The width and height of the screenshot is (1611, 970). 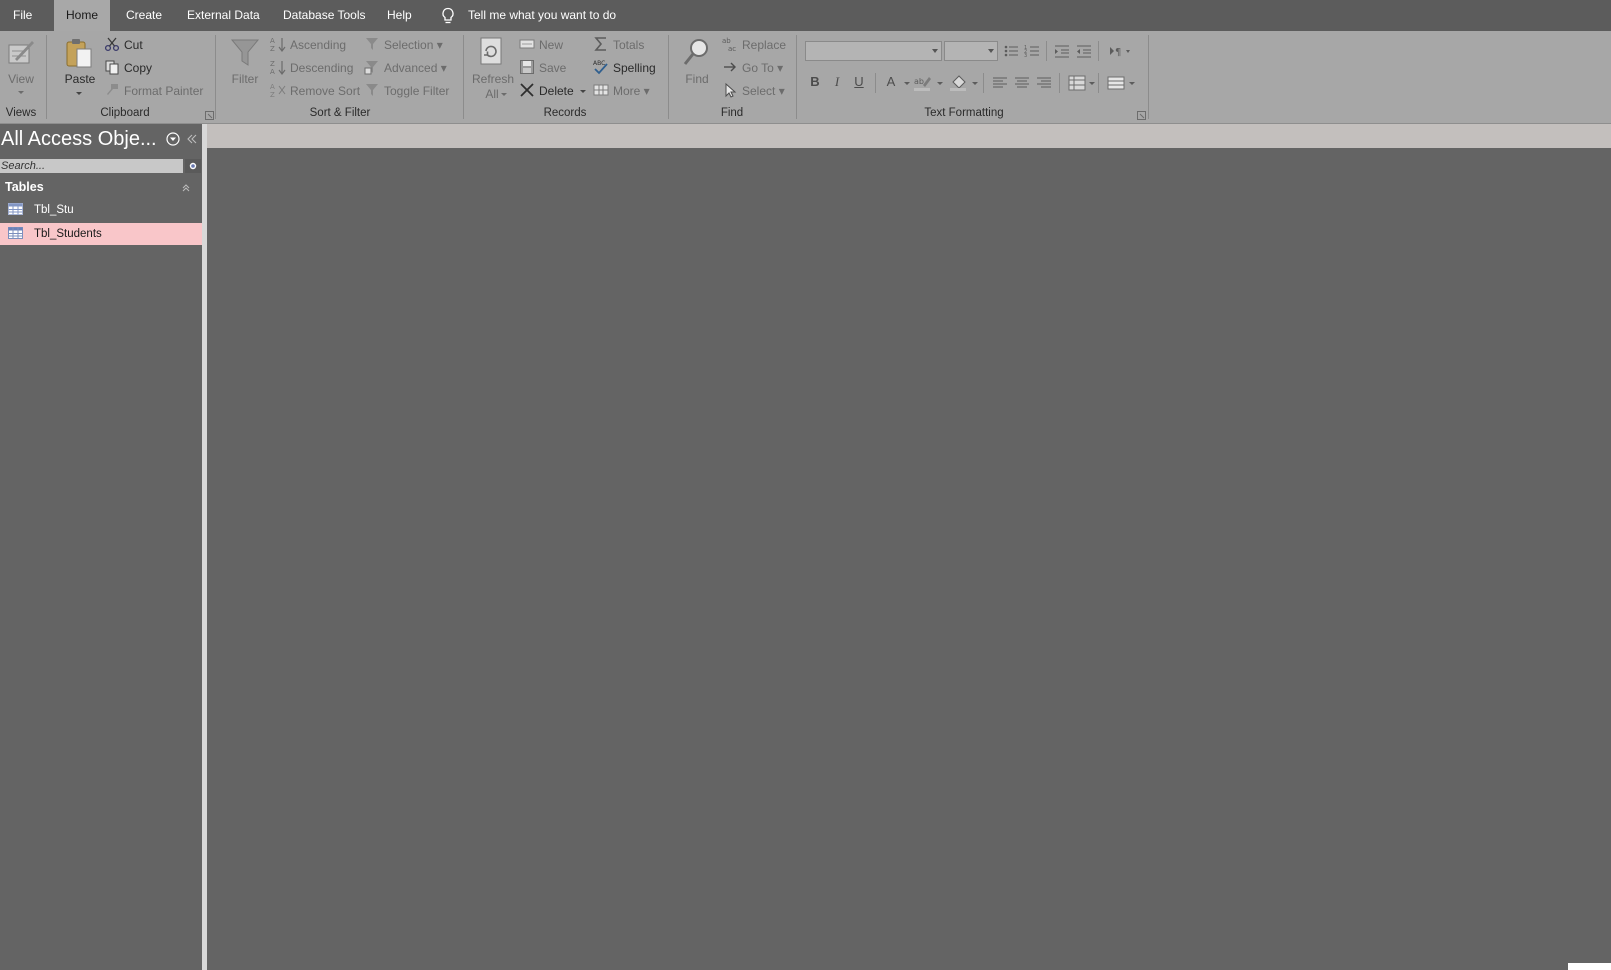 What do you see at coordinates (133, 45) in the screenshot?
I see `cut-label: Cut` at bounding box center [133, 45].